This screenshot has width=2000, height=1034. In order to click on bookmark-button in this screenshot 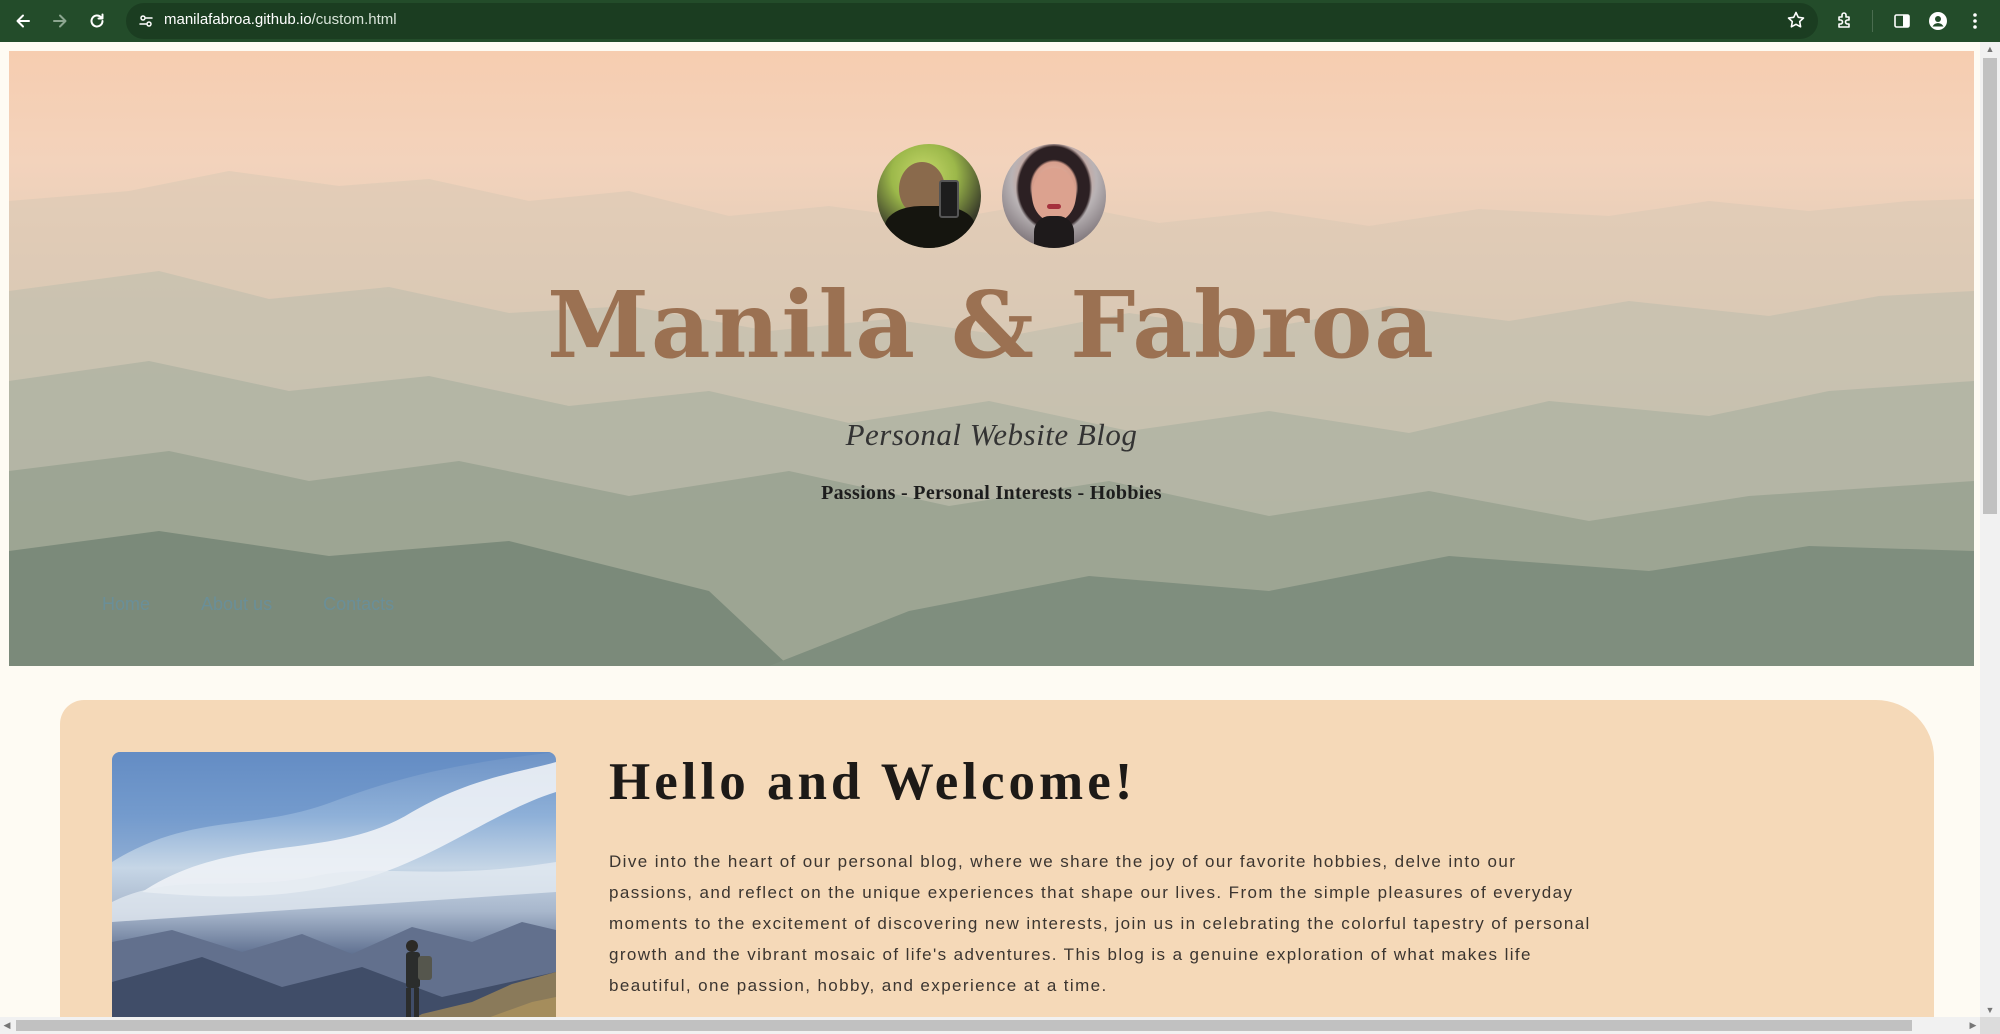, I will do `click(1796, 20)`.